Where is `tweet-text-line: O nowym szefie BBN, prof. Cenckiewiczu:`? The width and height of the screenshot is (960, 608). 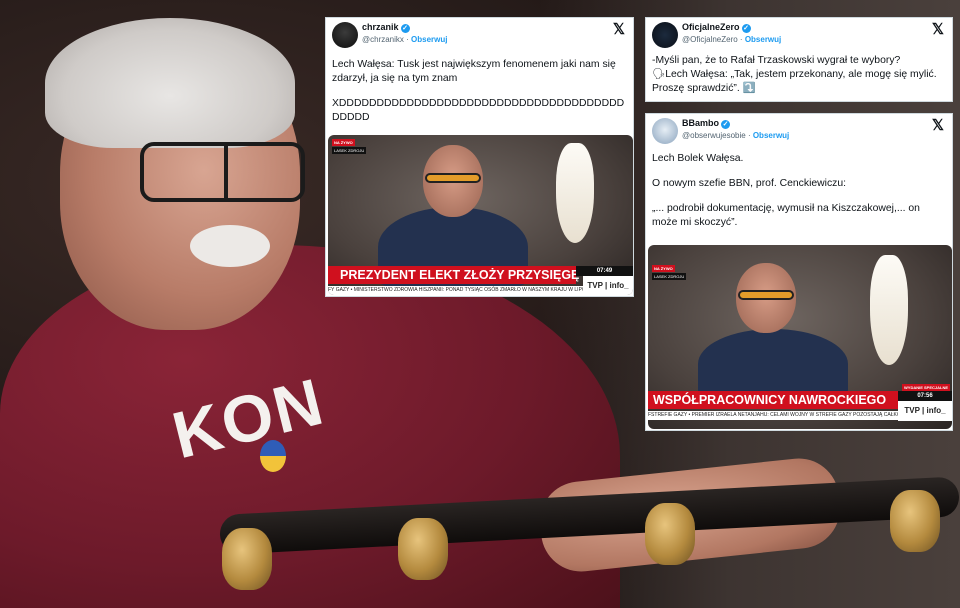
tweet-text-line: O nowym szefie BBN, prof. Cenckiewiczu: is located at coordinates (749, 183).